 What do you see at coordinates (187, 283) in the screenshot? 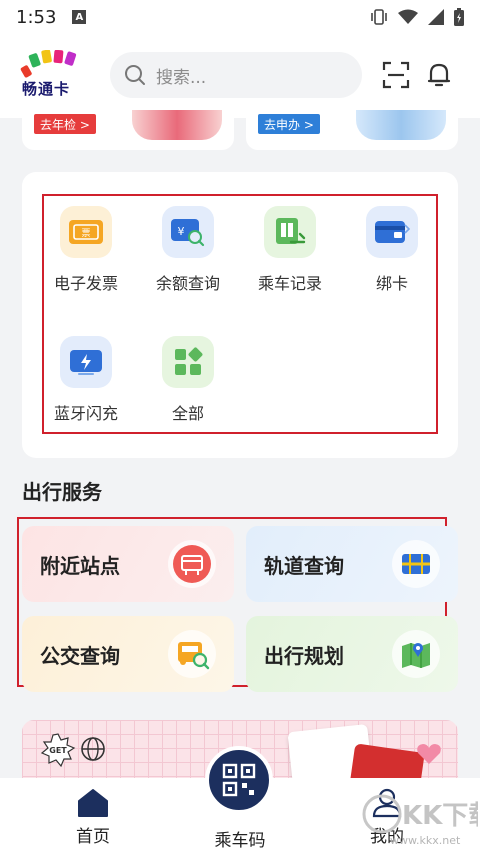
I see `function-label: 余额查询` at bounding box center [187, 283].